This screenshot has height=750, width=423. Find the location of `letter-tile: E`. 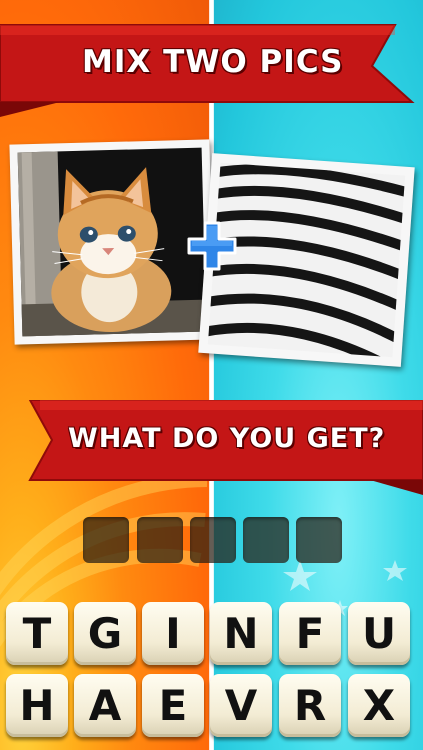

letter-tile: E is located at coordinates (173, 705).